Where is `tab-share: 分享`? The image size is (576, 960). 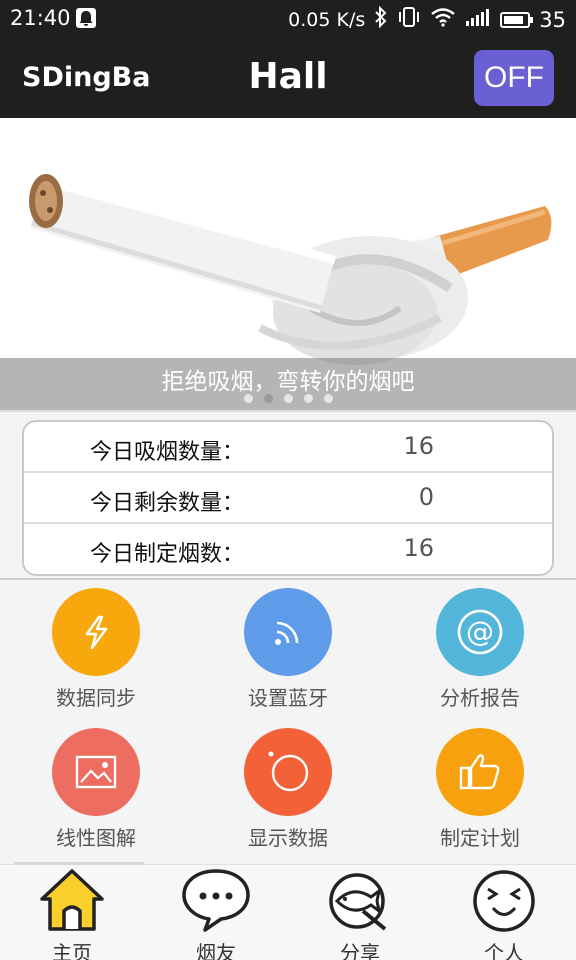 tab-share: 分享 is located at coordinates (360, 912).